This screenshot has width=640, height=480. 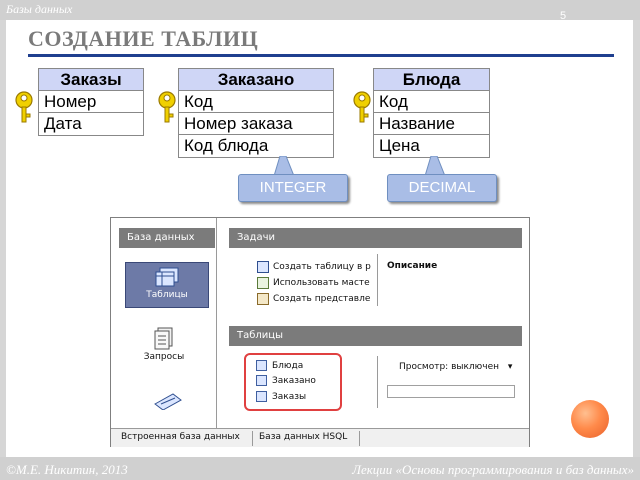 What do you see at coordinates (164, 323) in the screenshot?
I see `database-panel: База данных Таблицы Запросы` at bounding box center [164, 323].